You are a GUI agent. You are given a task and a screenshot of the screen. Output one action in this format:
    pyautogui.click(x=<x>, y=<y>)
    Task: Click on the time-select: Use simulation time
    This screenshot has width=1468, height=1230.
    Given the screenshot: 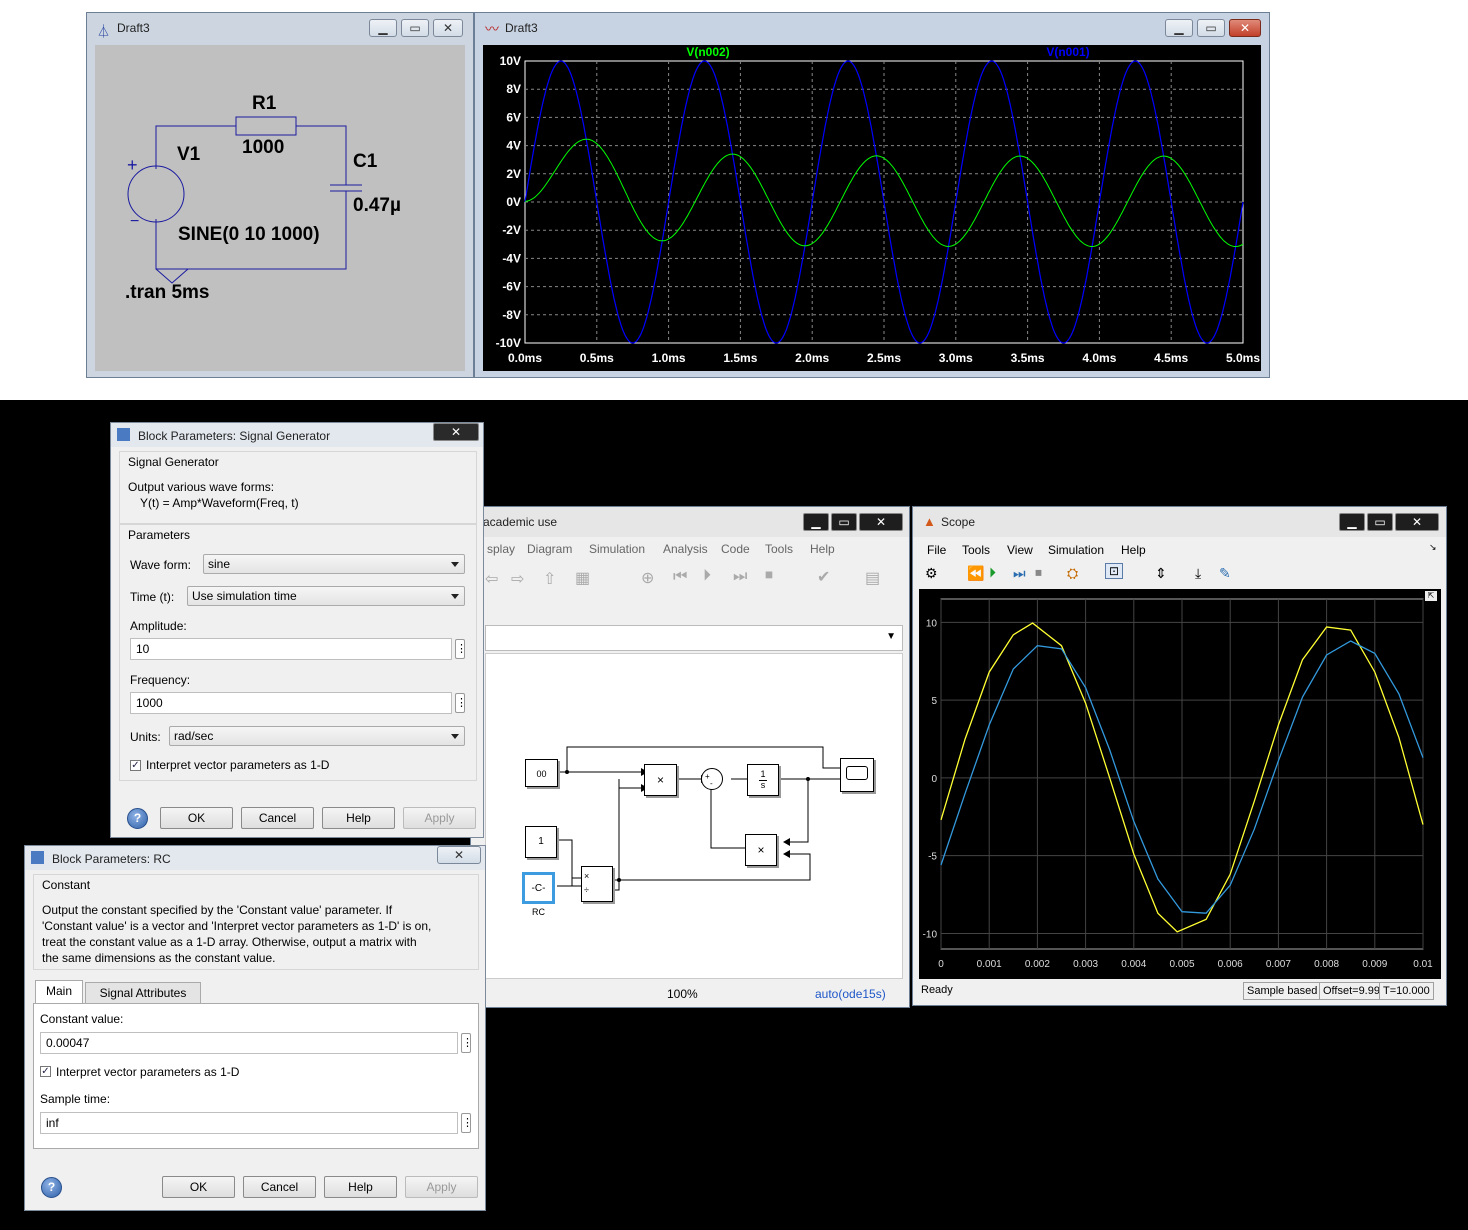 What is the action you would take?
    pyautogui.click(x=326, y=596)
    